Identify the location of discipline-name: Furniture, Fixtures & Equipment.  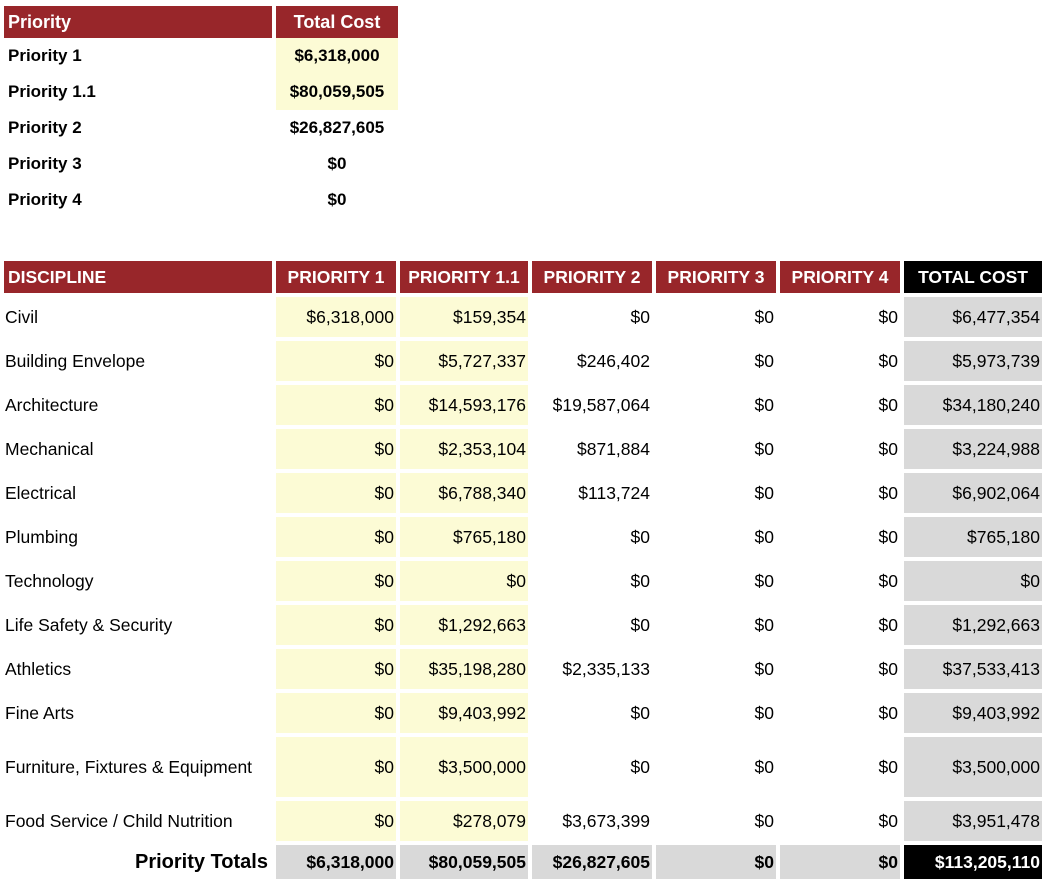
(138, 769).